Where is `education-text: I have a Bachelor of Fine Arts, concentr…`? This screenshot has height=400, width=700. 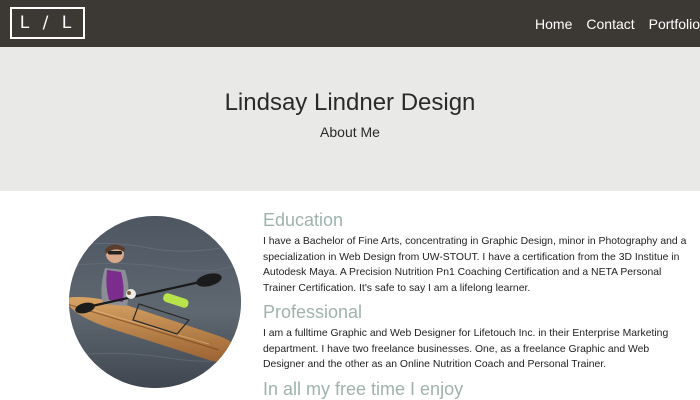 education-text: I have a Bachelor of Fine Arts, concentr… is located at coordinates (475, 265).